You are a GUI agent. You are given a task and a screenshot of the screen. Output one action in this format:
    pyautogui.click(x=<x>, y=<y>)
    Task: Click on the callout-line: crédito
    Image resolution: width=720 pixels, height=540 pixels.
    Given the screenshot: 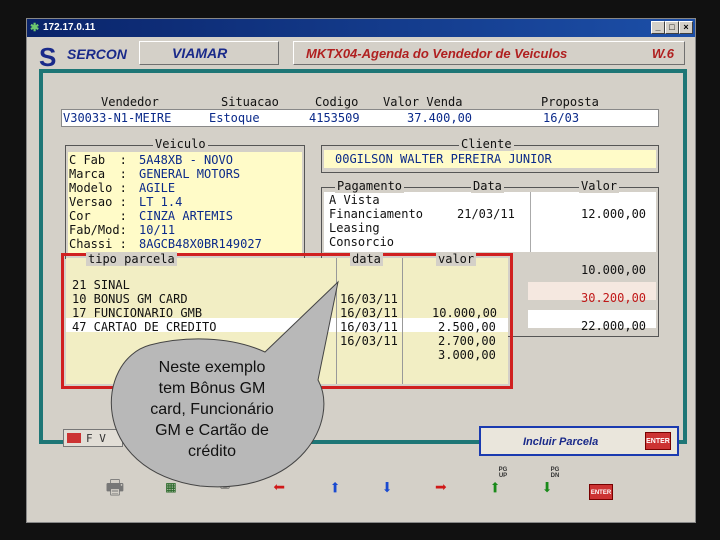 What is the action you would take?
    pyautogui.click(x=212, y=451)
    